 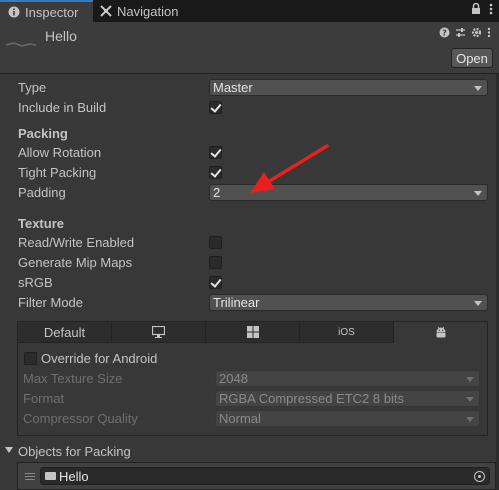 What do you see at coordinates (30, 358) in the screenshot?
I see `override-checkbox` at bounding box center [30, 358].